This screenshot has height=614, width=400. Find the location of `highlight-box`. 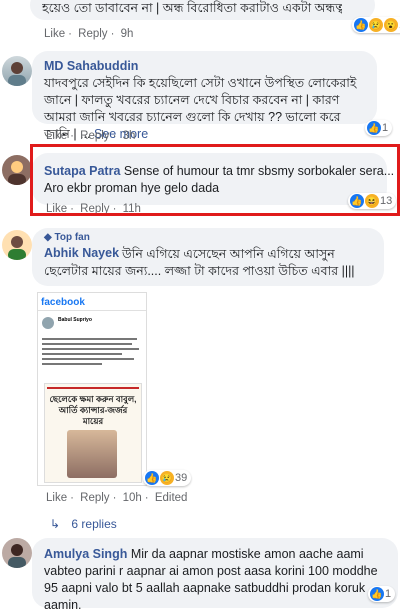

highlight-box is located at coordinates (215, 180).